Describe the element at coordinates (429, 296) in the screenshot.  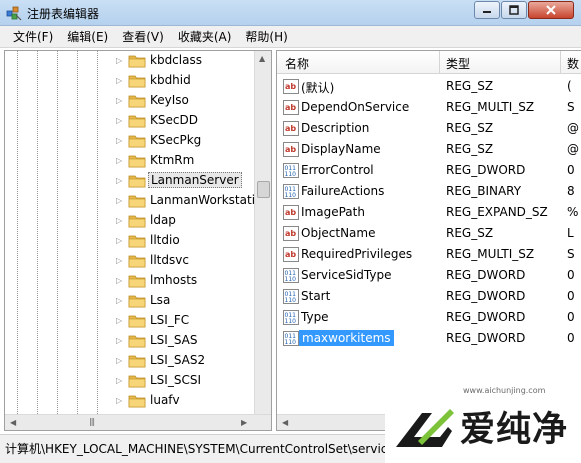
I see `list-row: 011 110 Start REG_DWORD 0` at that location.